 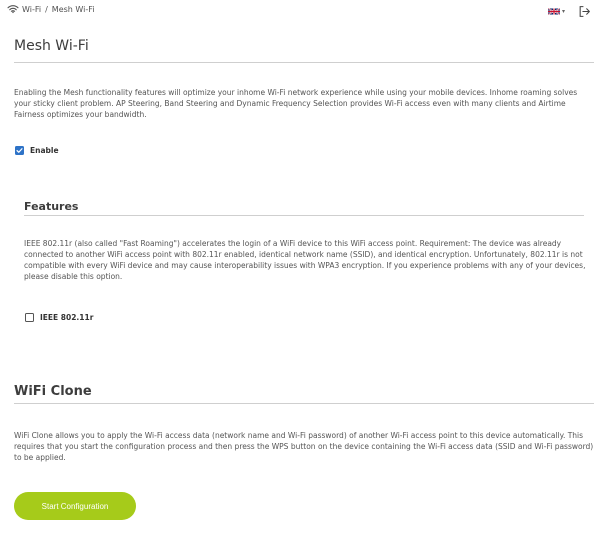 What do you see at coordinates (31, 9) in the screenshot?
I see `breadcrumb-section: Wi-Fi` at bounding box center [31, 9].